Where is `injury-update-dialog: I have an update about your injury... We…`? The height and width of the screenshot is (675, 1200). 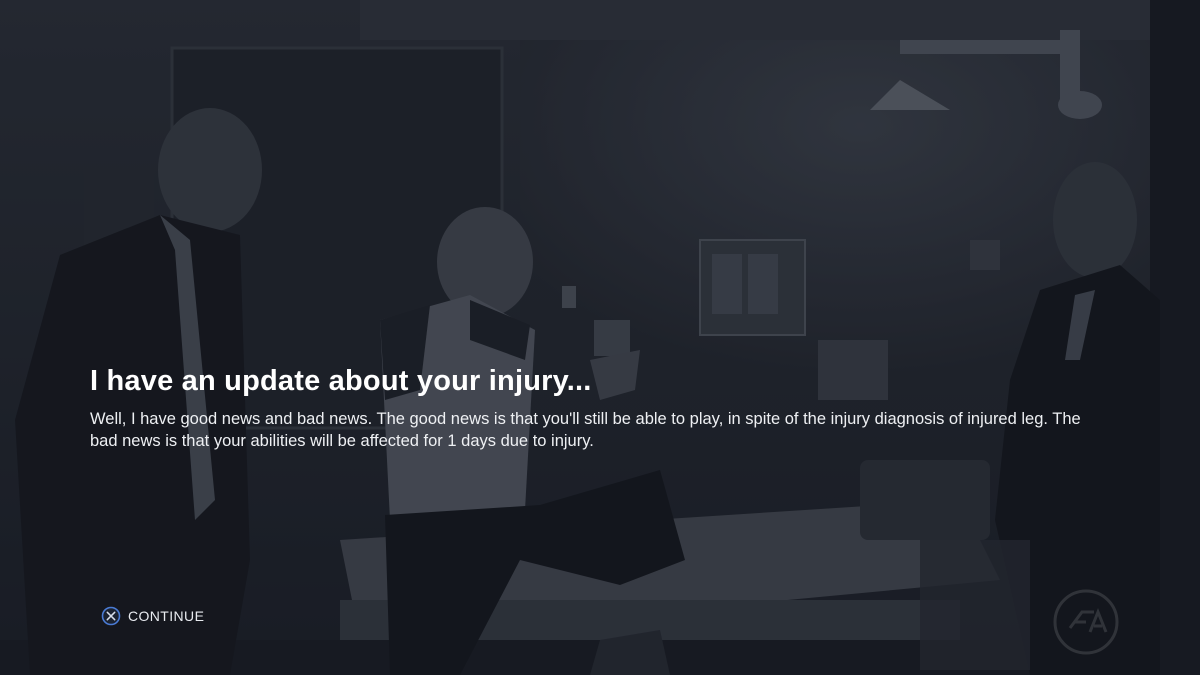 injury-update-dialog: I have an update about your injury... We… is located at coordinates (595, 407).